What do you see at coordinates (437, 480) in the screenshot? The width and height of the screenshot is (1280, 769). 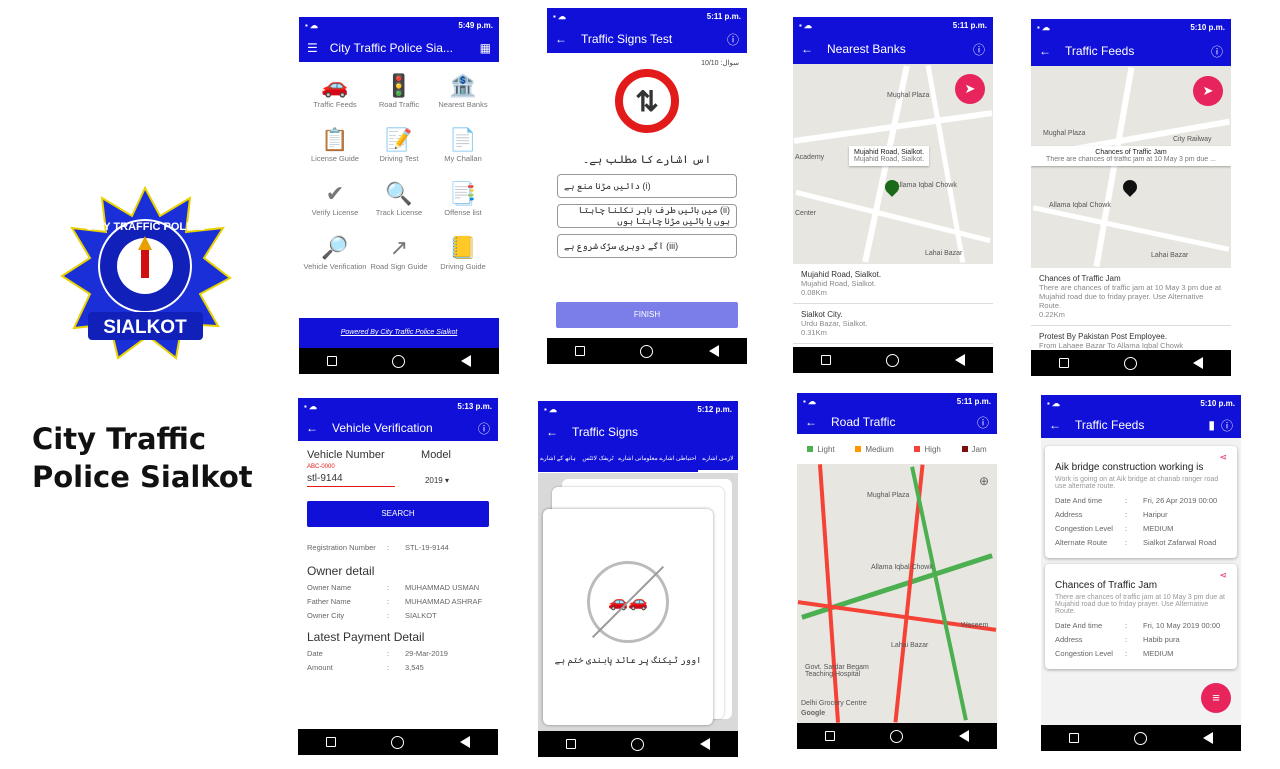 I see `model-select: 2019 ▾` at bounding box center [437, 480].